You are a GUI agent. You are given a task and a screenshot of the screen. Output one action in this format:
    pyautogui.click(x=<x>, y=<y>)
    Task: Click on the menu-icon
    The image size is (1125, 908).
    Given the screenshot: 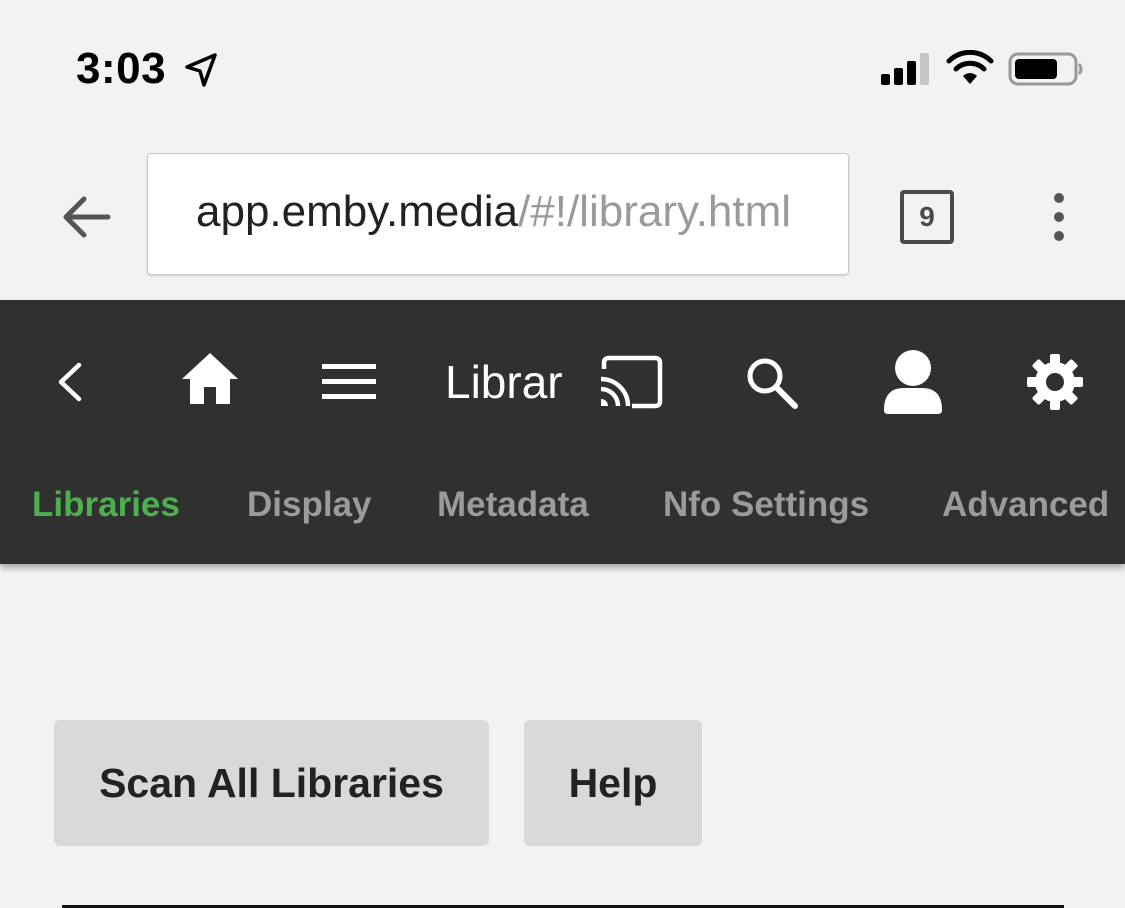 What is the action you would take?
    pyautogui.click(x=349, y=382)
    